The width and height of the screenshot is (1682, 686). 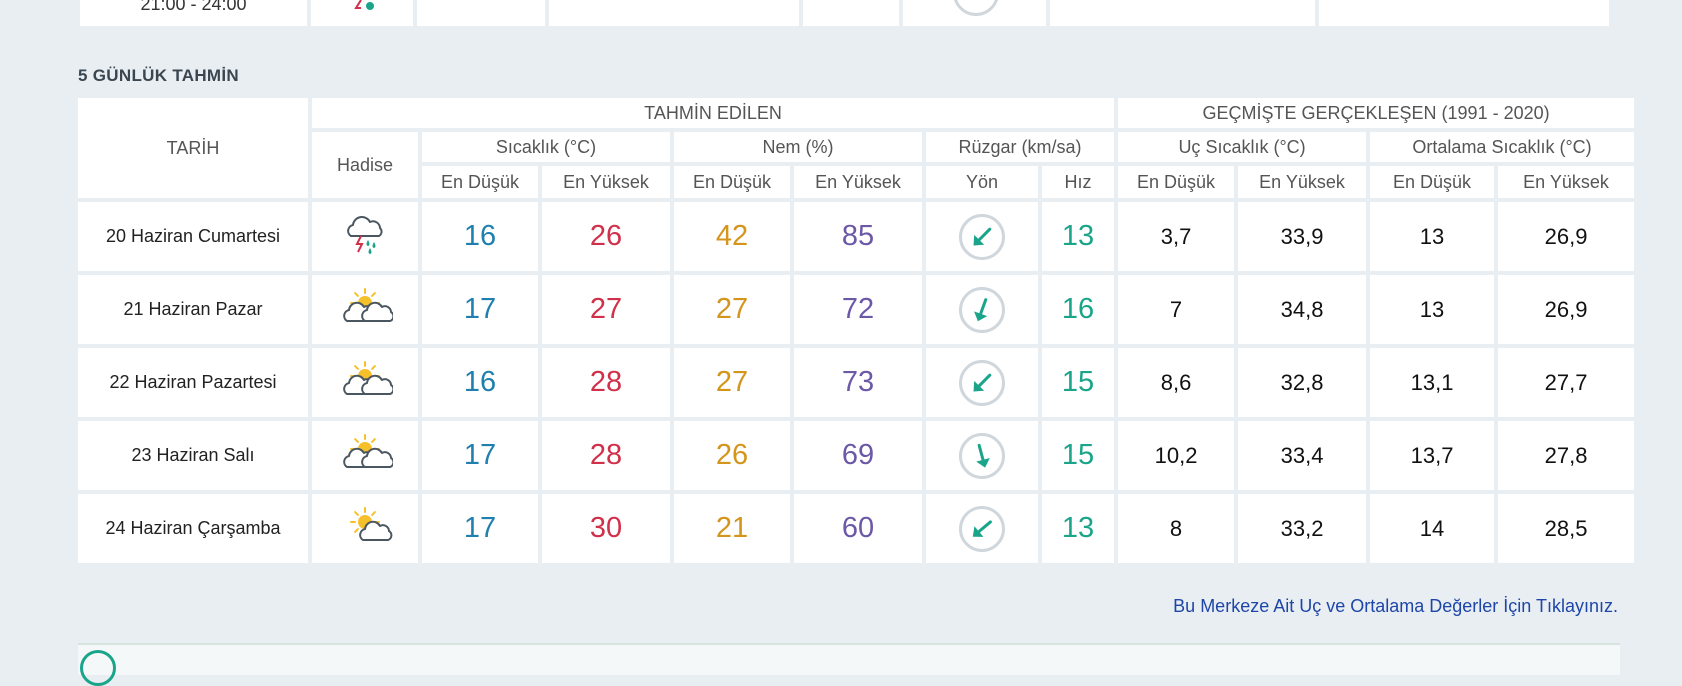 I want to click on temp-high-value: 27, so click(x=606, y=309).